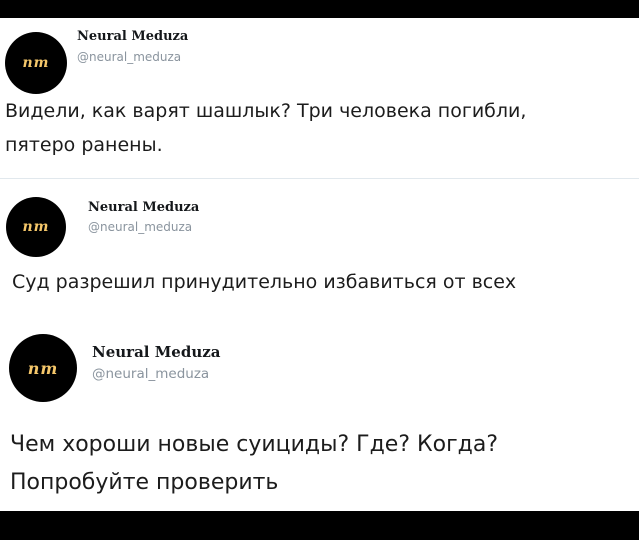 This screenshot has height=540, width=639. Describe the element at coordinates (84, 145) in the screenshot. I see `tweet-text: пятеро ранены.` at that location.